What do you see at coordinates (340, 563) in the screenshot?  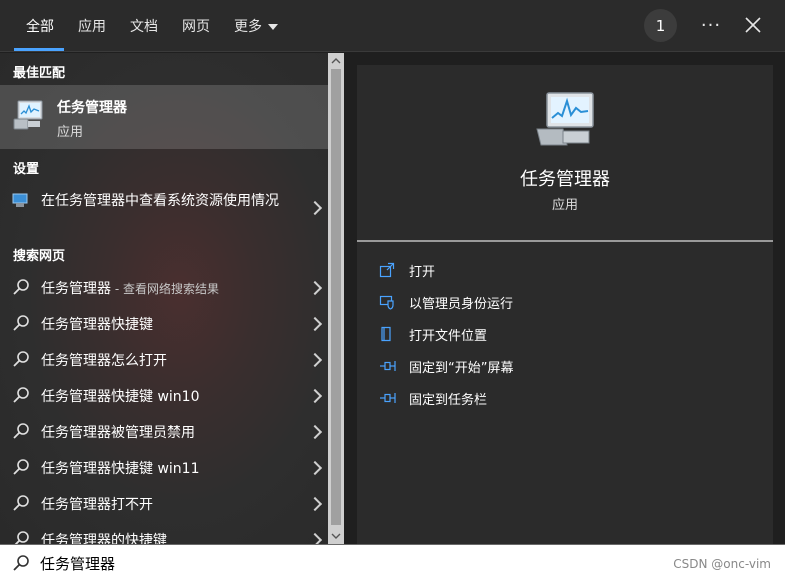 I see `search-input` at bounding box center [340, 563].